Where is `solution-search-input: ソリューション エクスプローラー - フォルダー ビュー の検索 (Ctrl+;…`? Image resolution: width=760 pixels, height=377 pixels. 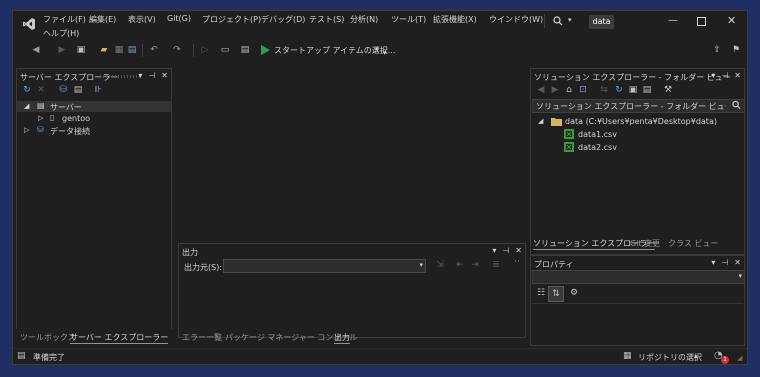
solution-search-input: ソリューション エクスプローラー - フォルダー ビュー の検索 (Ctrl+;… is located at coordinates (631, 106).